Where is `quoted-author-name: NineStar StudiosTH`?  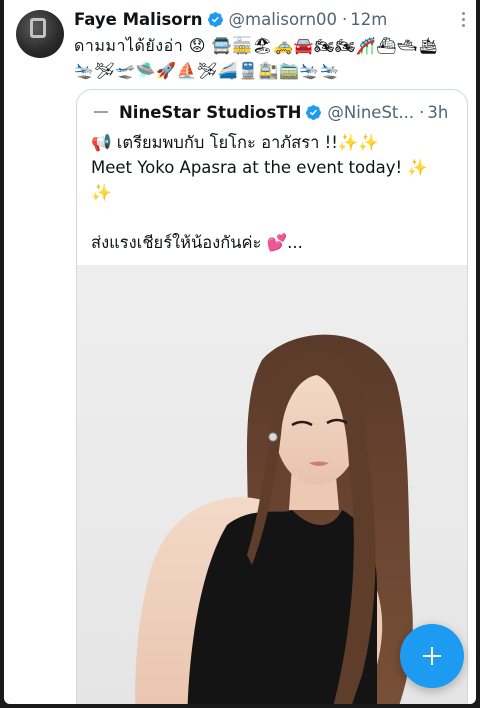
quoted-author-name: NineStar StudiosTH is located at coordinates (210, 112).